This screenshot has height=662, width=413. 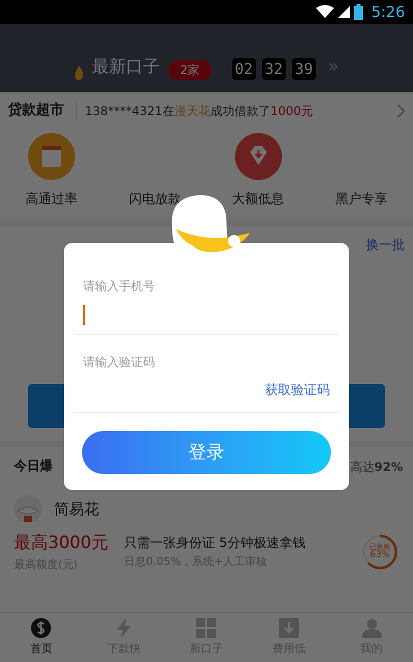 What do you see at coordinates (325, 12) in the screenshot?
I see `wifi-icon` at bounding box center [325, 12].